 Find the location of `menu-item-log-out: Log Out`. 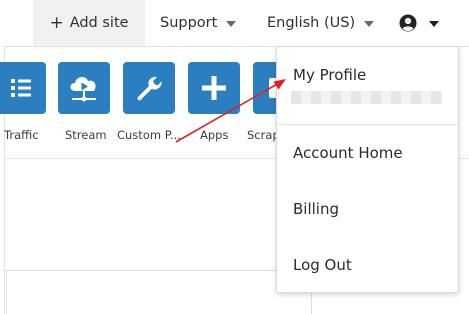

menu-item-log-out: Log Out is located at coordinates (322, 265).